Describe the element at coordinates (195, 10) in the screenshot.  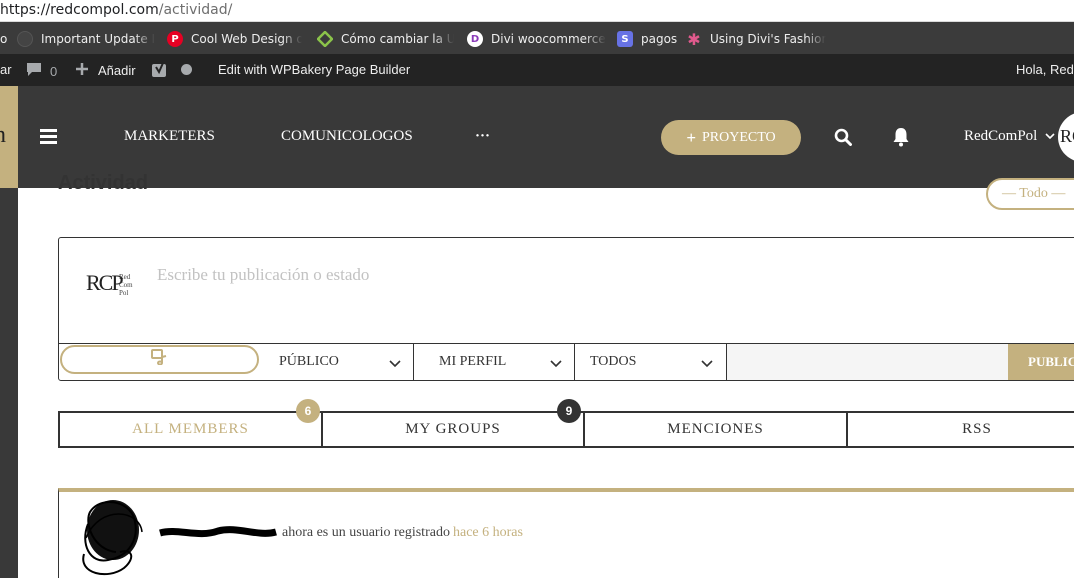
I see `url-path: /actividad/` at that location.